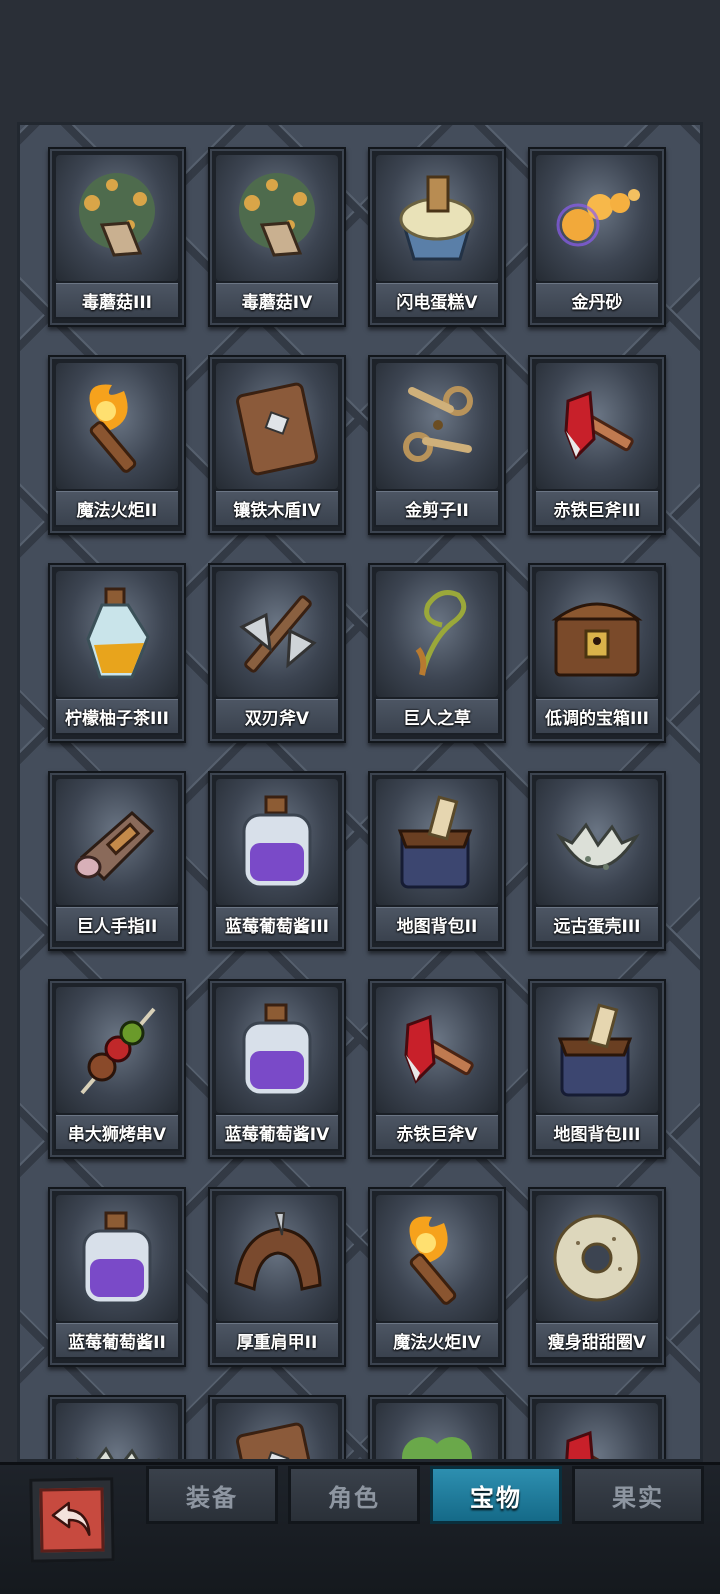 This screenshot has width=720, height=1594. What do you see at coordinates (277, 508) in the screenshot?
I see `item-name-label: 镶铁木盾IV` at bounding box center [277, 508].